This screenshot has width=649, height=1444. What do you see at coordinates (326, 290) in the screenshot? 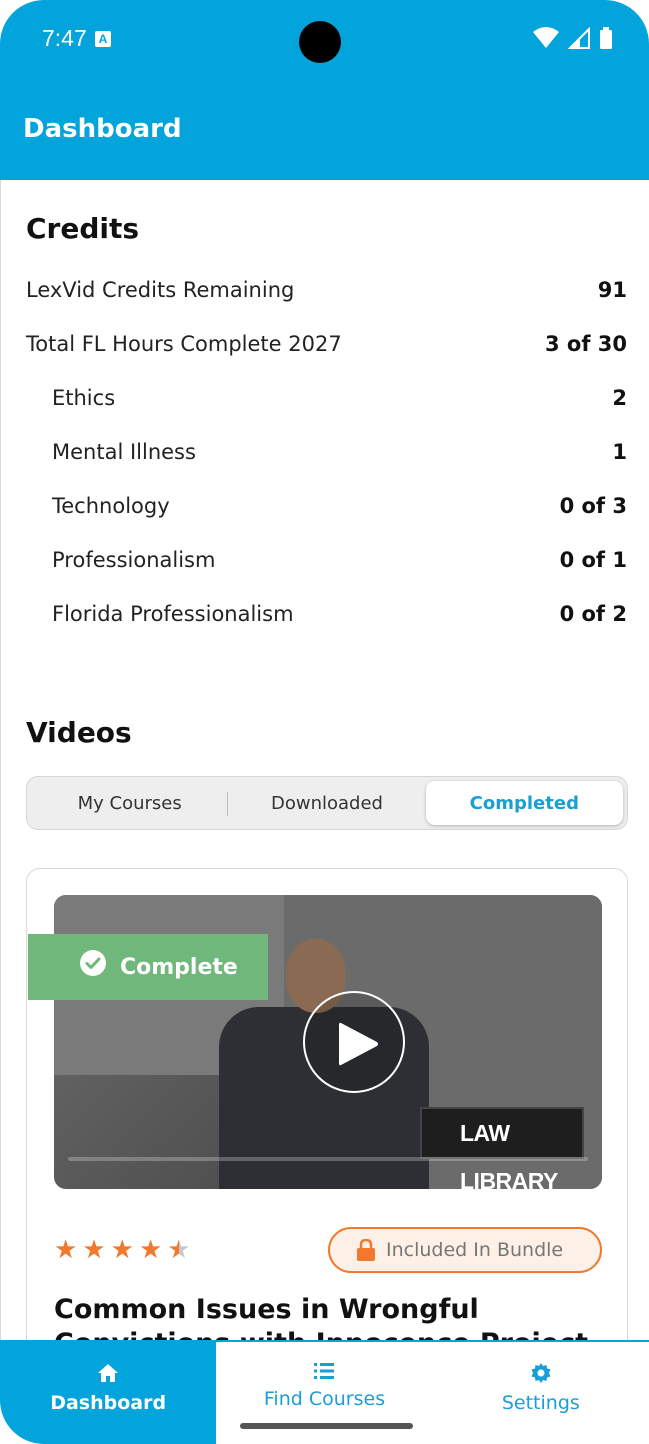
I see `credit-row-lexvid-remaining: LexVid Credits Remaining 91` at bounding box center [326, 290].